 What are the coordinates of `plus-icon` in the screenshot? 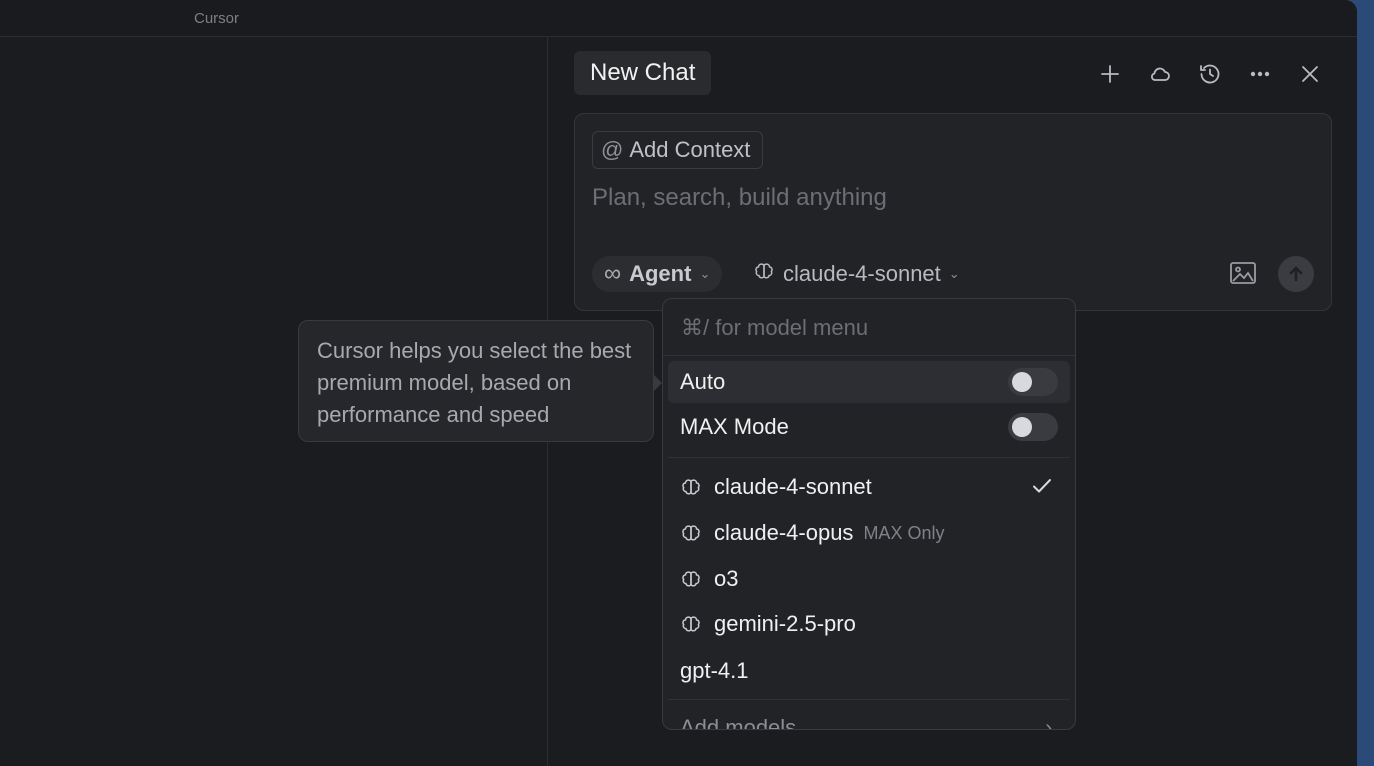 It's located at (1110, 74).